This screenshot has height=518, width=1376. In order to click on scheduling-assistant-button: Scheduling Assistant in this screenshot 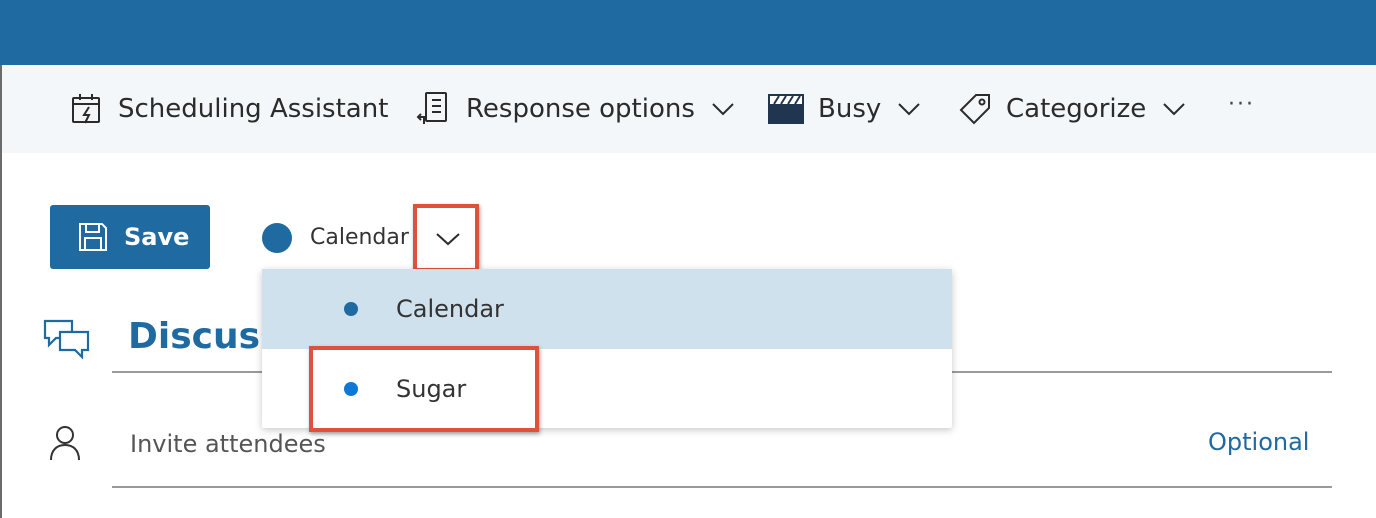, I will do `click(229, 109)`.